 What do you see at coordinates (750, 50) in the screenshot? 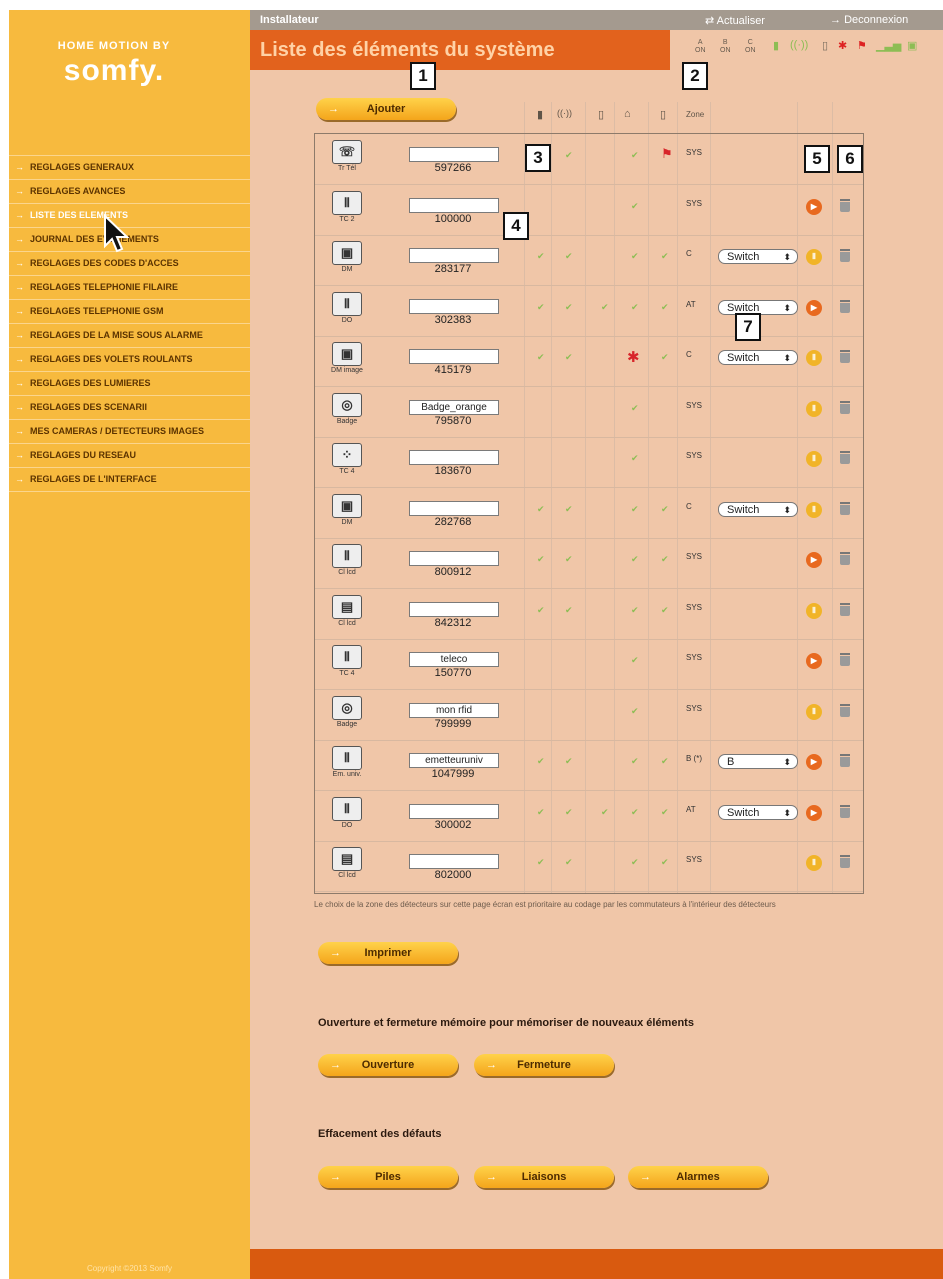
I see `group-c-state: ON` at bounding box center [750, 50].